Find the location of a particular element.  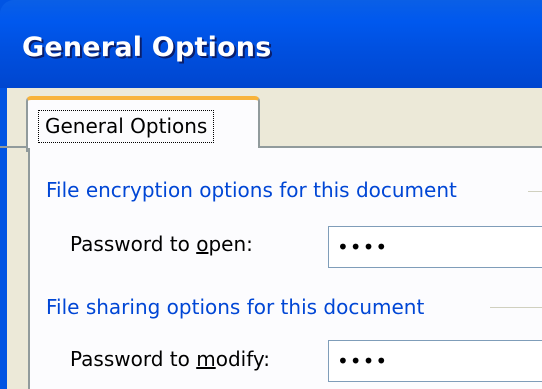

password-to-modify-field is located at coordinates (435, 361).